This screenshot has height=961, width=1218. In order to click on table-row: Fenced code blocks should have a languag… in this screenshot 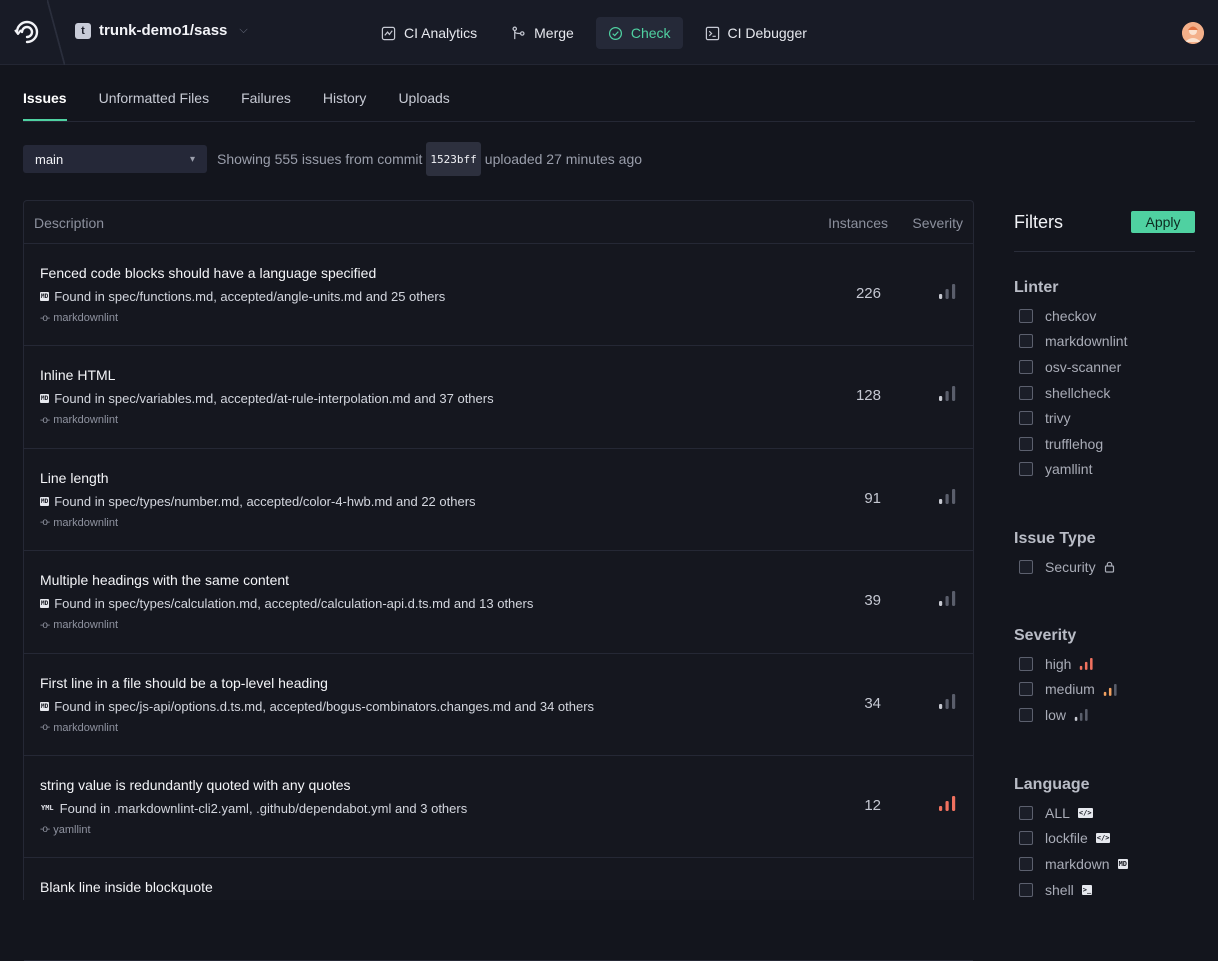, I will do `click(498, 295)`.